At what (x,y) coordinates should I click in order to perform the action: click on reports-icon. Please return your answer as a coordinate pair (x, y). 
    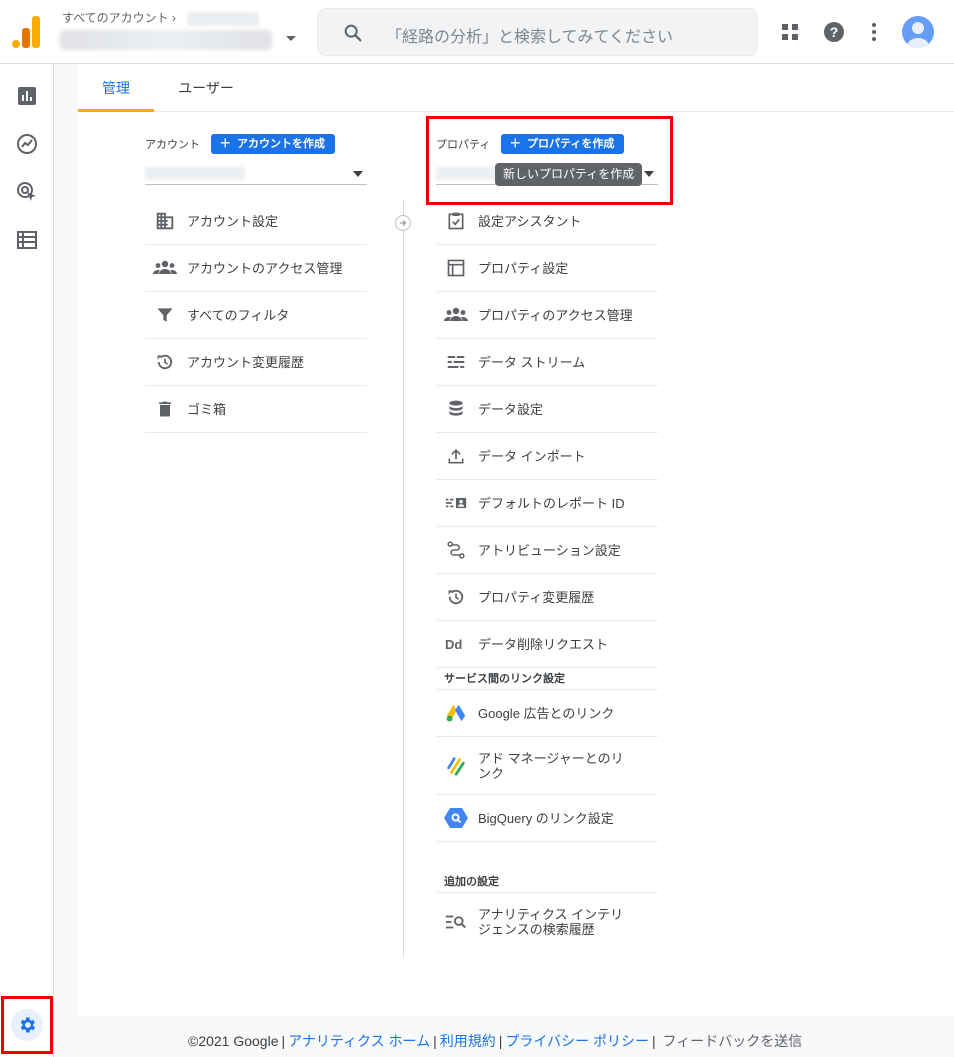
    Looking at the image, I should click on (27, 96).